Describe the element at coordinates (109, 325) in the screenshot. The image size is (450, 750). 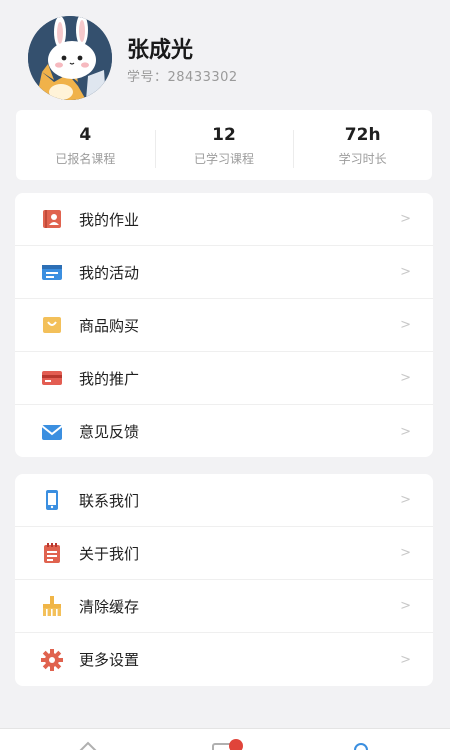
I see `menu-item-label: 商品购买` at that location.